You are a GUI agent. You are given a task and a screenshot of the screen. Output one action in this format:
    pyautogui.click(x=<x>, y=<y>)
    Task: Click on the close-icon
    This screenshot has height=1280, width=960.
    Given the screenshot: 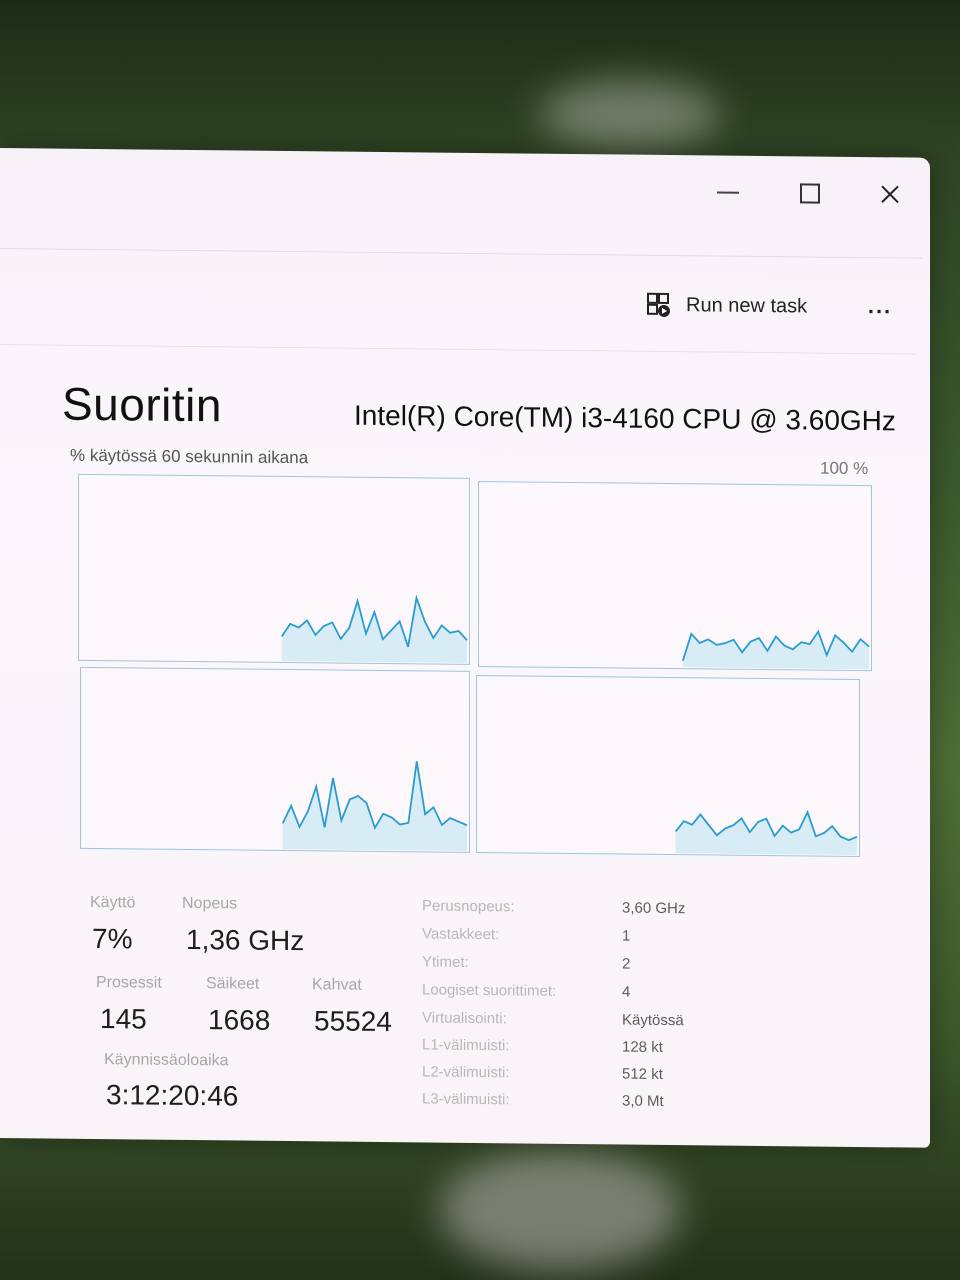 What is the action you would take?
    pyautogui.click(x=890, y=194)
    